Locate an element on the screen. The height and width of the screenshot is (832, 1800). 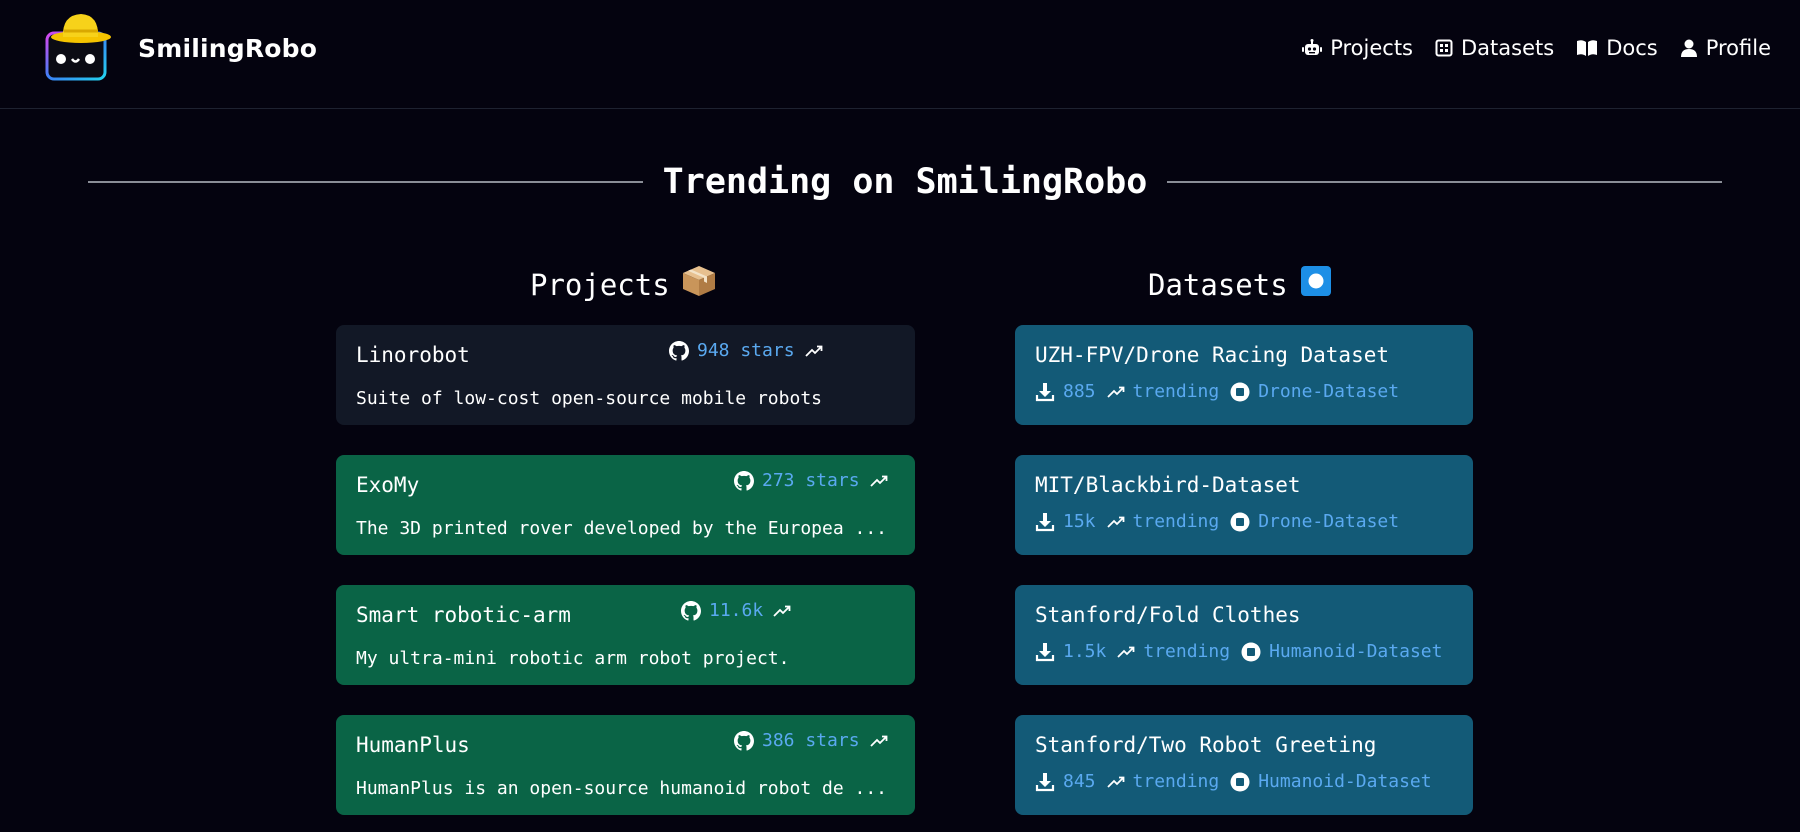
project-stars-count: 273 stars is located at coordinates (811, 480).